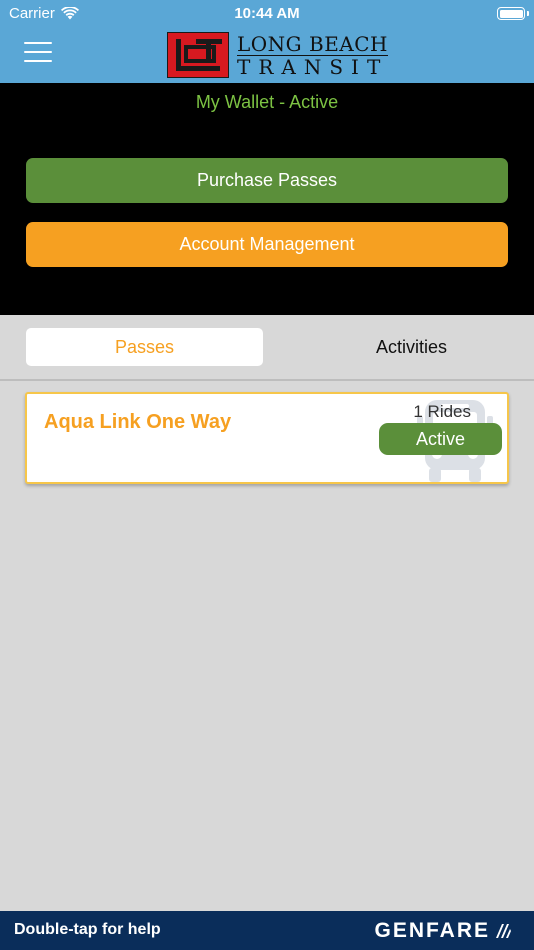 The height and width of the screenshot is (950, 534). What do you see at coordinates (267, 930) in the screenshot?
I see `help-bar: Double-tap for help GENFARE` at bounding box center [267, 930].